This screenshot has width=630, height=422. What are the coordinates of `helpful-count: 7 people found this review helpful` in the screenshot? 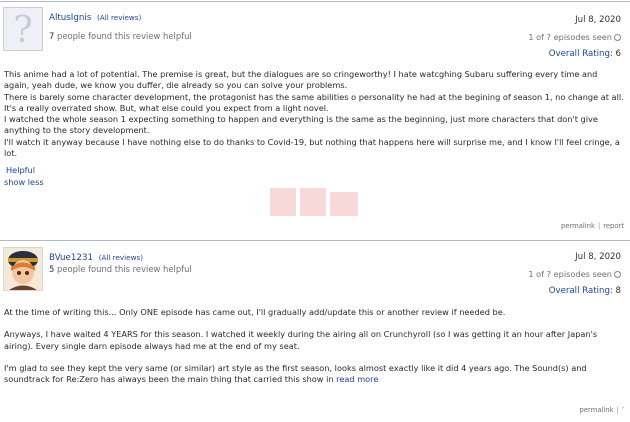 It's located at (120, 36).